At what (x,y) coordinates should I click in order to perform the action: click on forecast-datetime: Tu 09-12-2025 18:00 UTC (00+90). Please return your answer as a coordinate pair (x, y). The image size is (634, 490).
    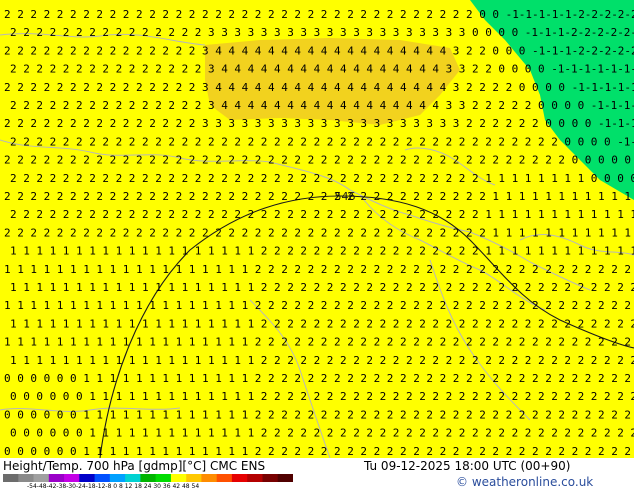
    Looking at the image, I should click on (467, 466).